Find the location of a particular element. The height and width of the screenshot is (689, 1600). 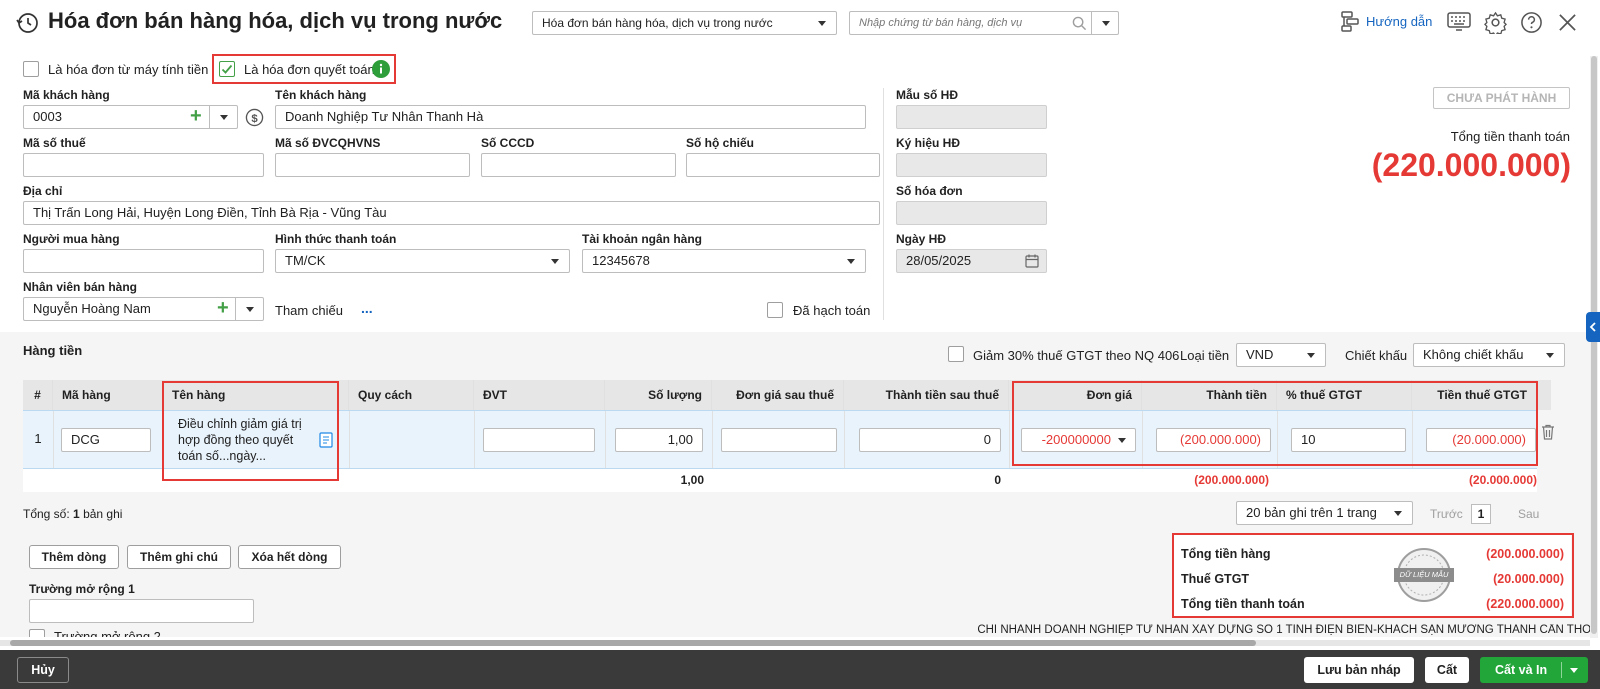

customer-code-field: 0003 + is located at coordinates (130, 117).